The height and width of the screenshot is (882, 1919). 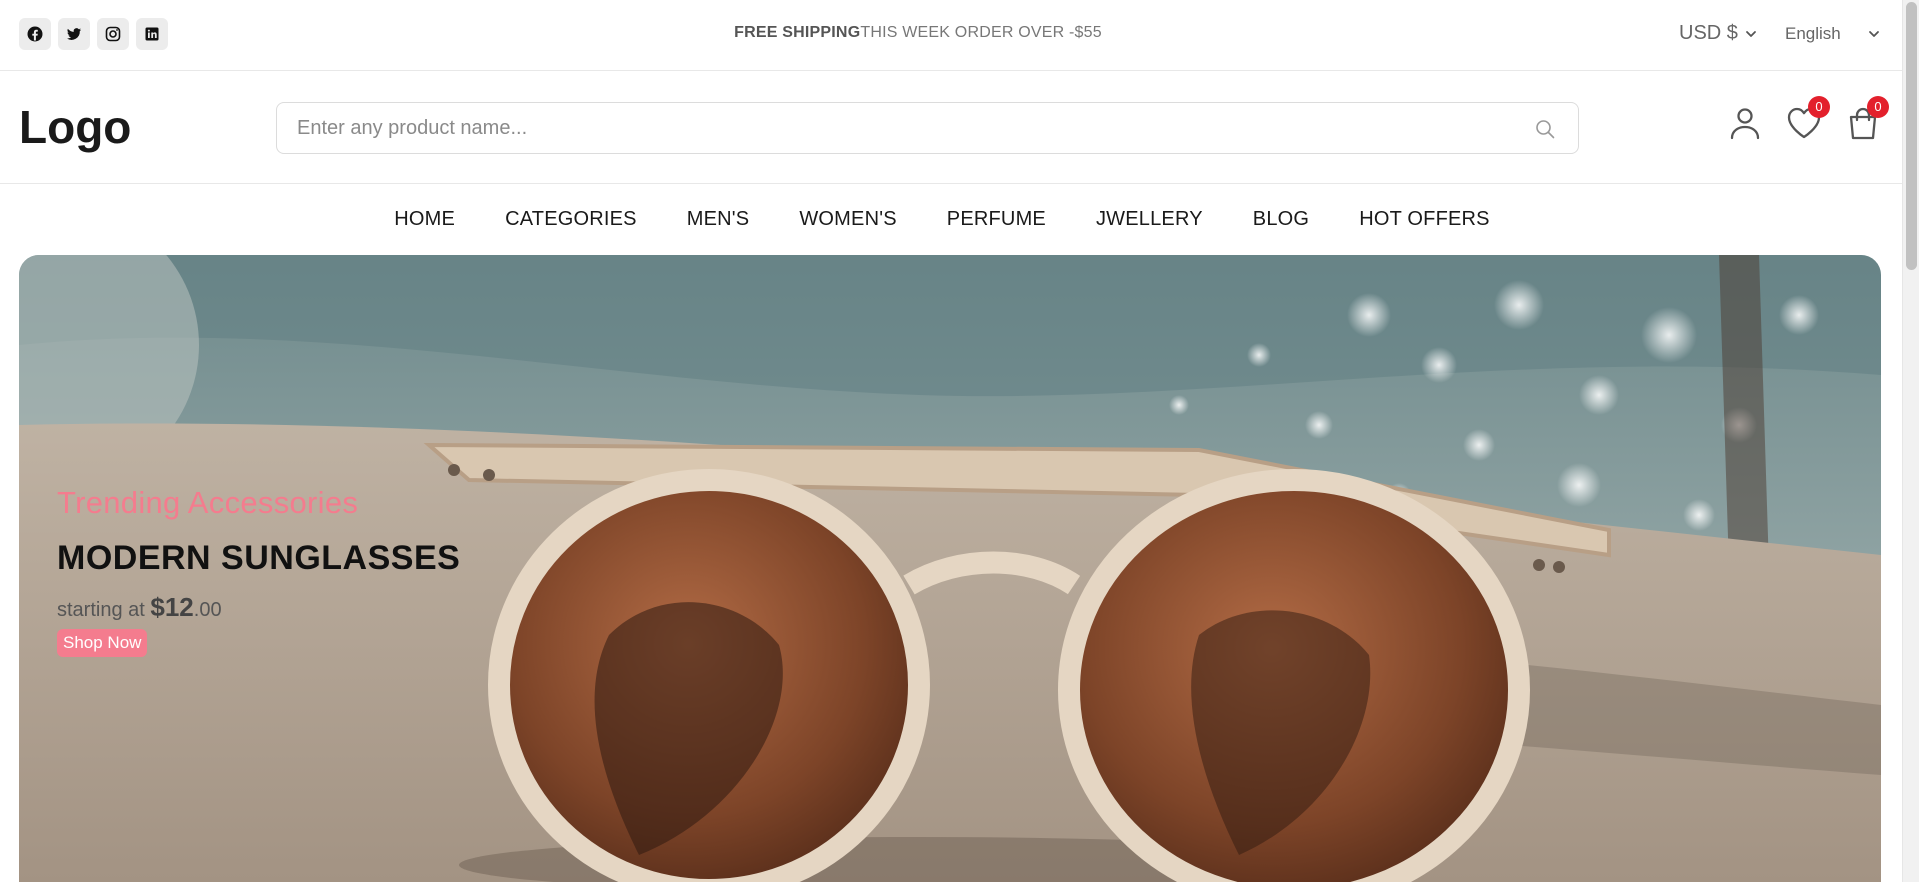 What do you see at coordinates (75, 127) in the screenshot?
I see `logo: Logo` at bounding box center [75, 127].